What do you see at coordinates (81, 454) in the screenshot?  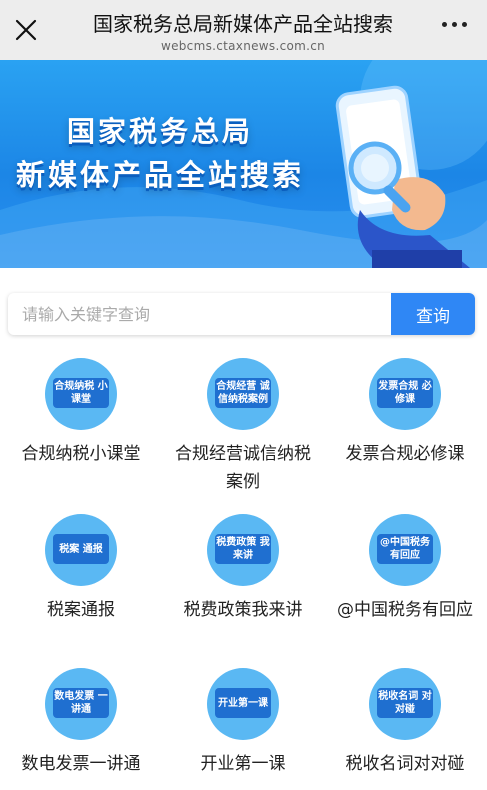 I see `grid-item-label: 合规纳税小课堂` at bounding box center [81, 454].